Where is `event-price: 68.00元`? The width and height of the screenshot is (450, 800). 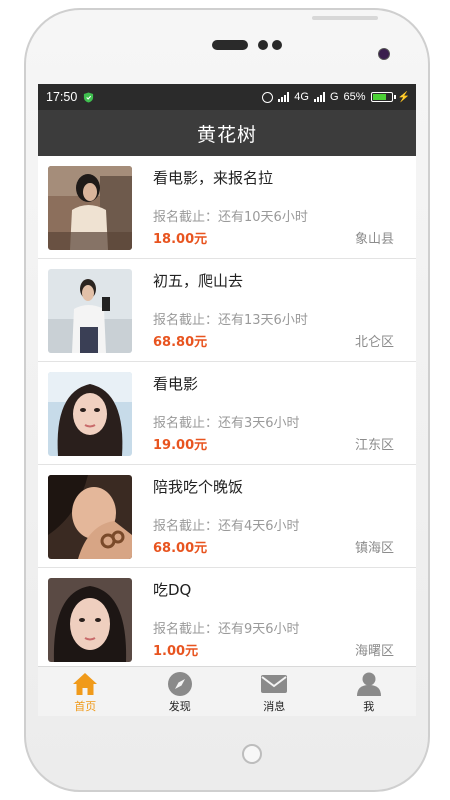 event-price: 68.00元 is located at coordinates (180, 548).